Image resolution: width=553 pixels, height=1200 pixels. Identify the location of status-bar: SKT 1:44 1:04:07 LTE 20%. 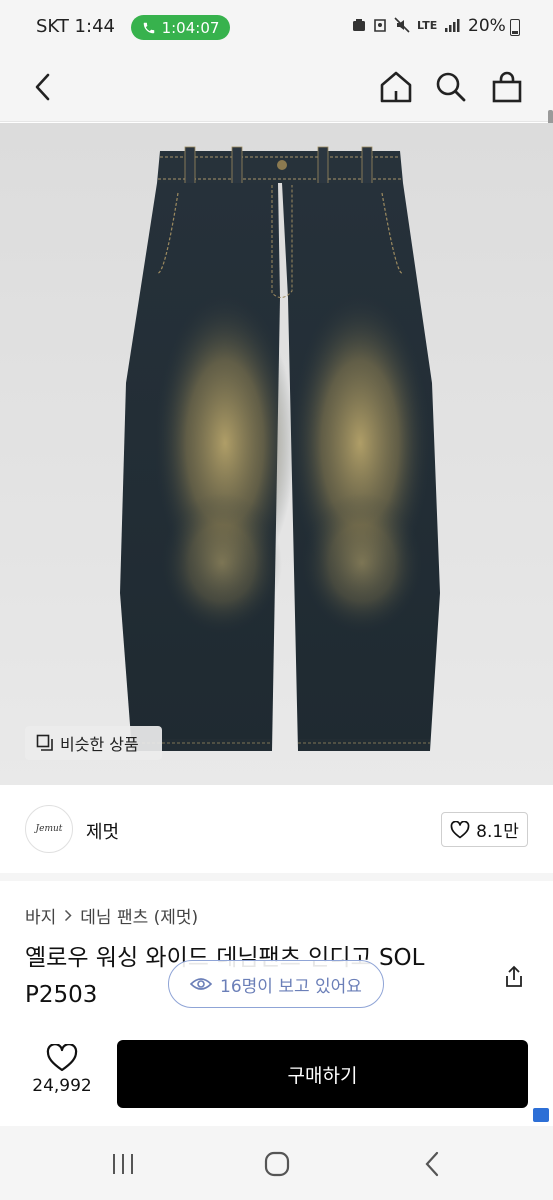
(276, 27).